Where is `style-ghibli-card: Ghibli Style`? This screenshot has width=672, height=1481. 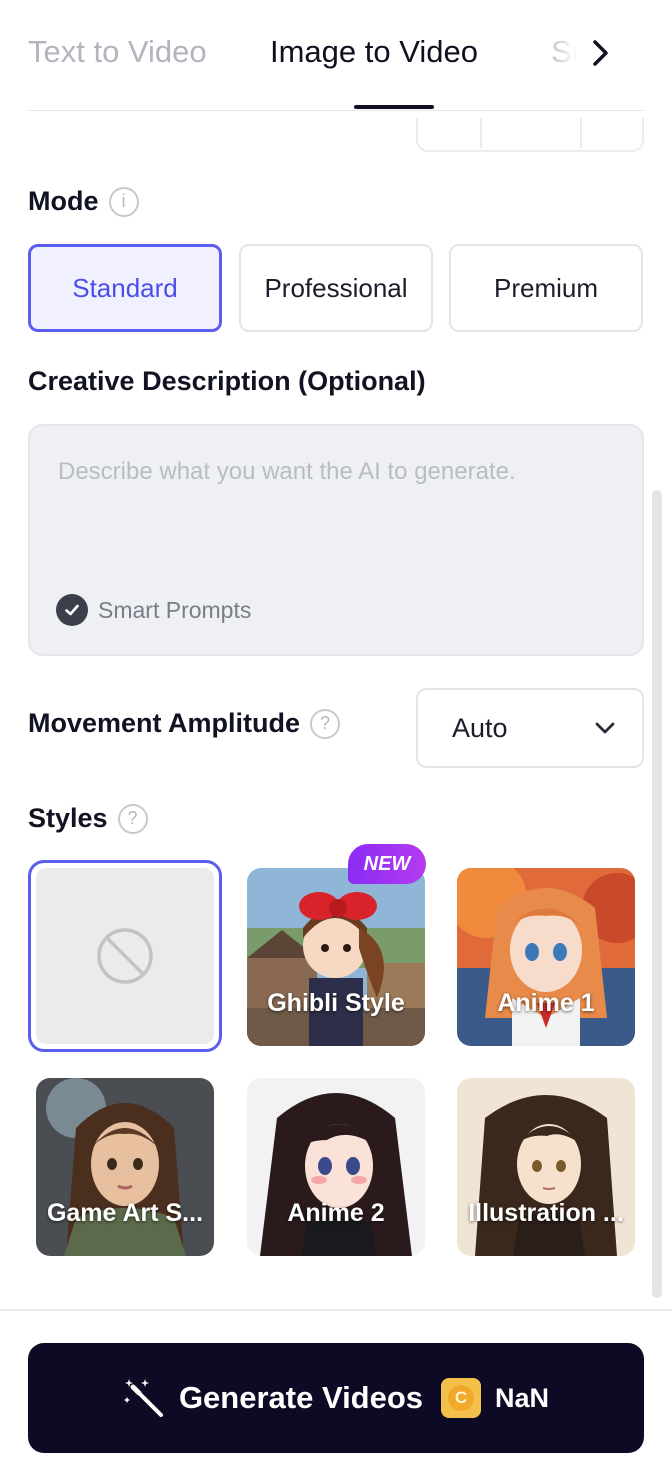 style-ghibli-card: Ghibli Style is located at coordinates (336, 957).